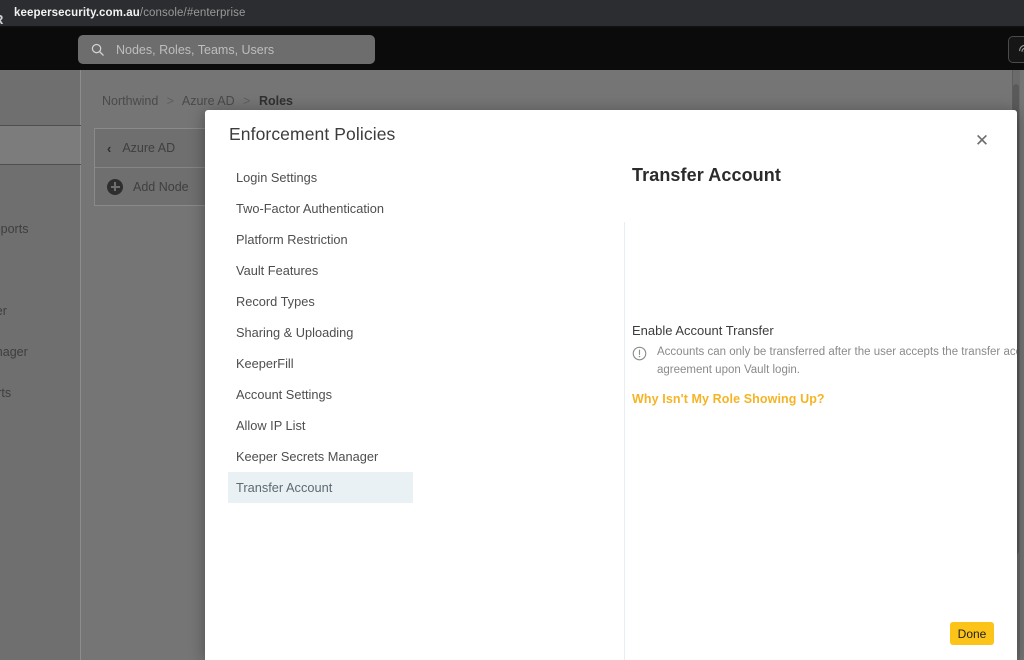  I want to click on sidebar-item-4: anager, so click(40, 311).